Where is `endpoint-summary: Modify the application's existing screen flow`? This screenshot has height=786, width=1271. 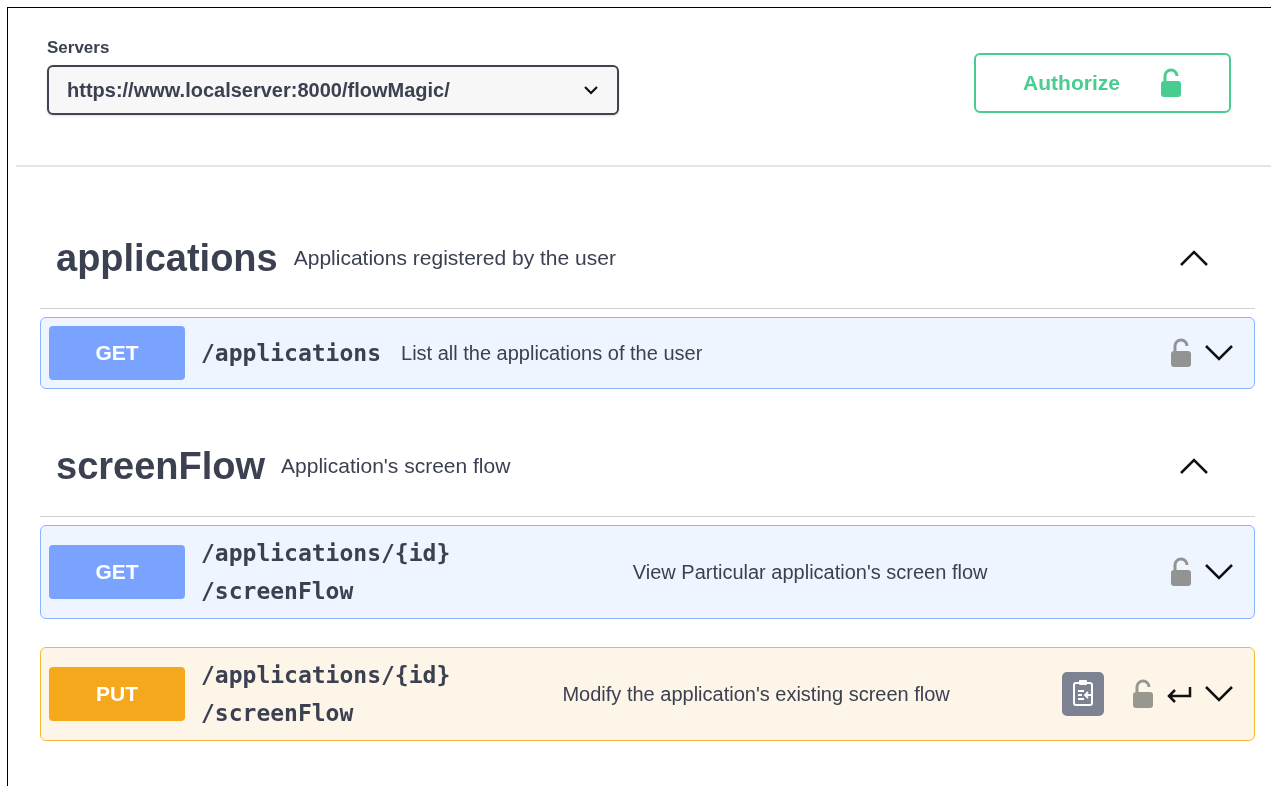
endpoint-summary: Modify the application's existing screen flow is located at coordinates (756, 694).